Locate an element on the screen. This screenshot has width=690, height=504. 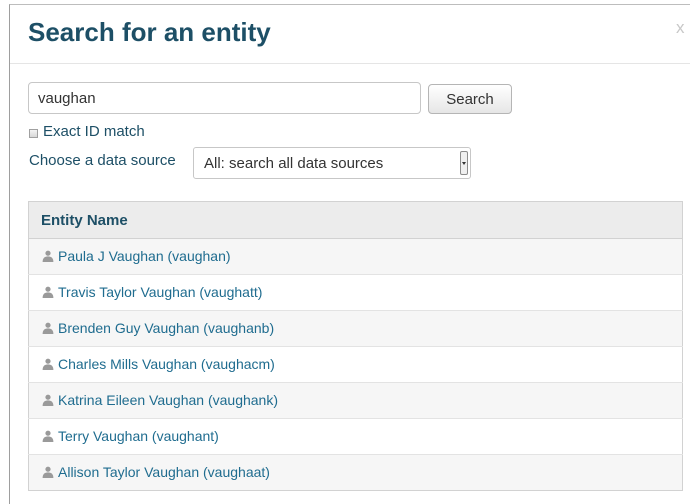
entity-name-cell: Charles Mills Vaughan (vaughacm) is located at coordinates (355, 364).